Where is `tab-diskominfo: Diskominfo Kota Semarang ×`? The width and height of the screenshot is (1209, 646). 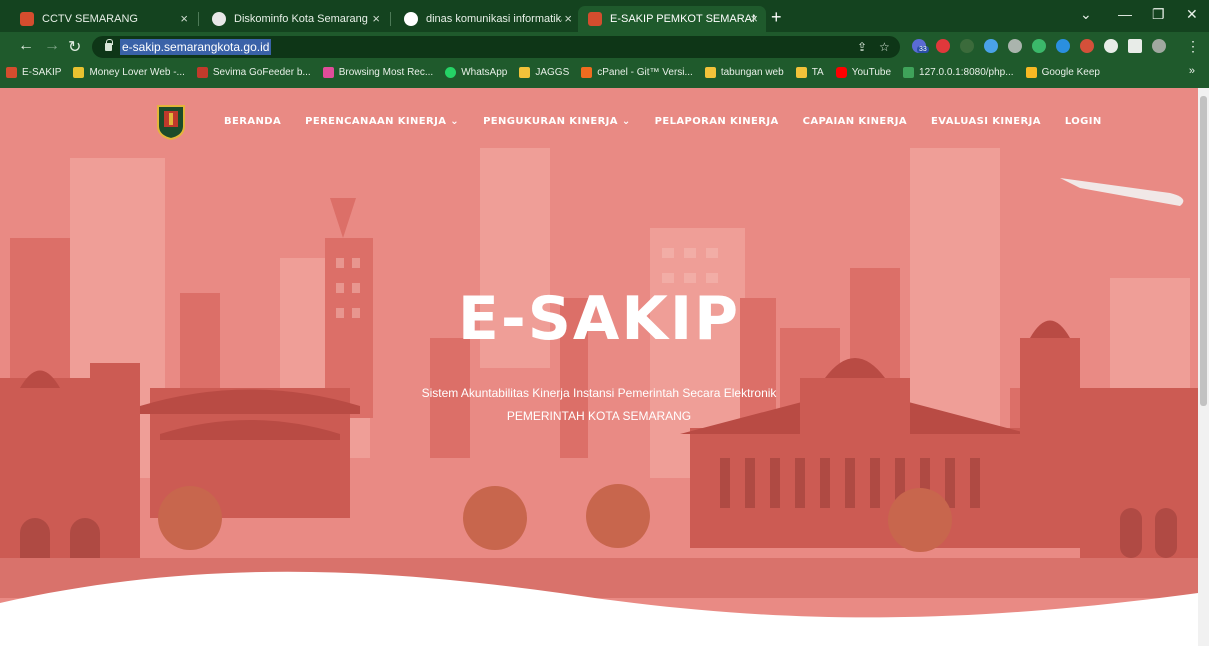
tab-diskominfo: Diskominfo Kota Semarang × is located at coordinates (295, 19).